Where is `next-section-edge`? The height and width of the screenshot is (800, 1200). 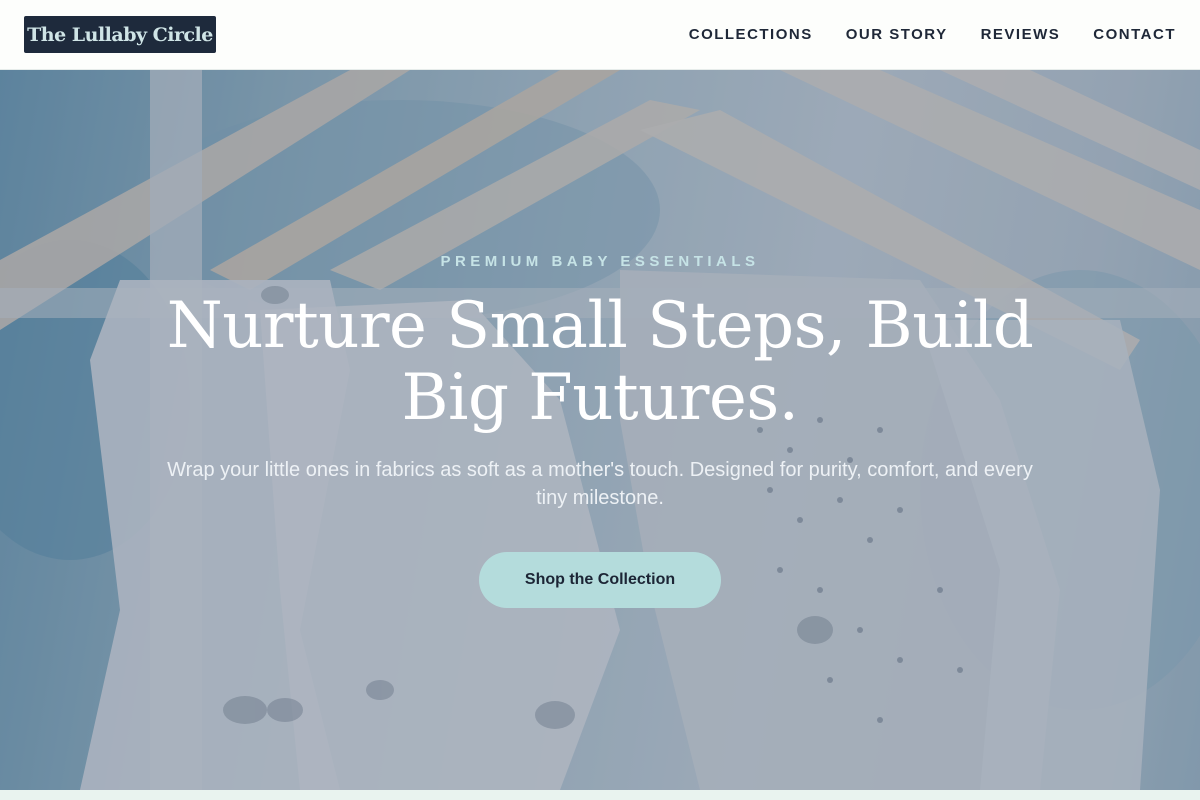
next-section-edge is located at coordinates (600, 795).